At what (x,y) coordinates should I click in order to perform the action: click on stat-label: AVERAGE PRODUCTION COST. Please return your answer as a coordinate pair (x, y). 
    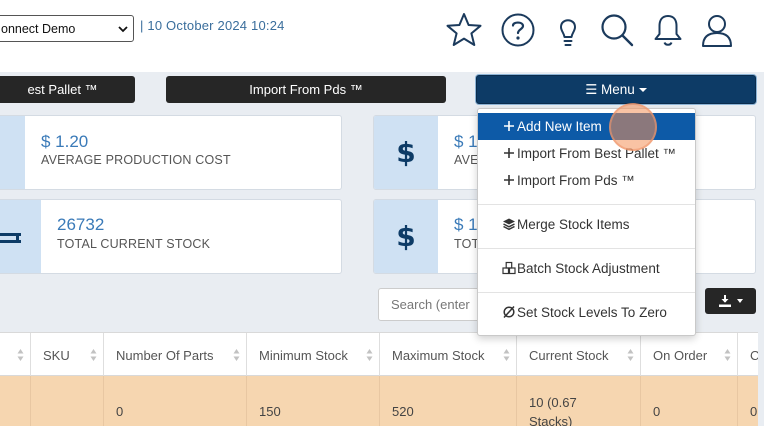
    Looking at the image, I should click on (136, 160).